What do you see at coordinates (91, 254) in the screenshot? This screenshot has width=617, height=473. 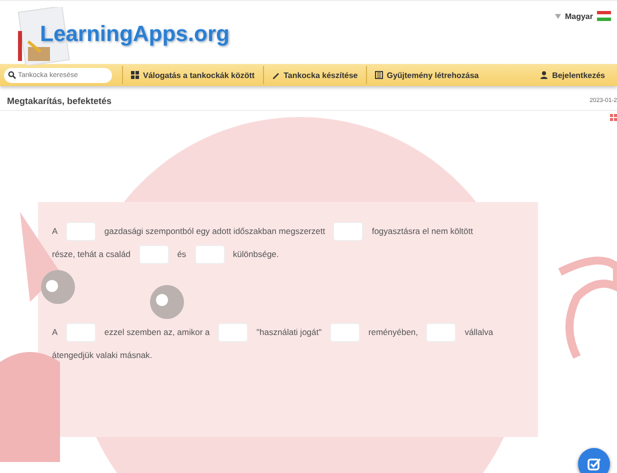 I see `sentence-text: része, tehát a család` at bounding box center [91, 254].